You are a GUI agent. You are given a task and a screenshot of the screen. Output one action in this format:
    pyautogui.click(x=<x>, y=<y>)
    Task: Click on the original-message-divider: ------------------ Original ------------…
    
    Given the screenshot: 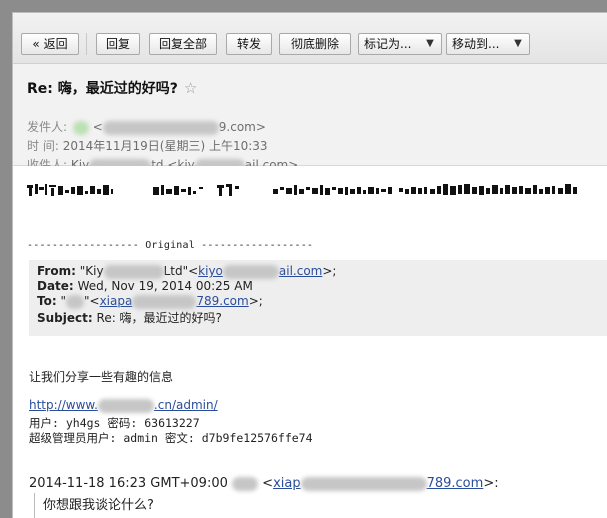 What is the action you would take?
    pyautogui.click(x=170, y=245)
    